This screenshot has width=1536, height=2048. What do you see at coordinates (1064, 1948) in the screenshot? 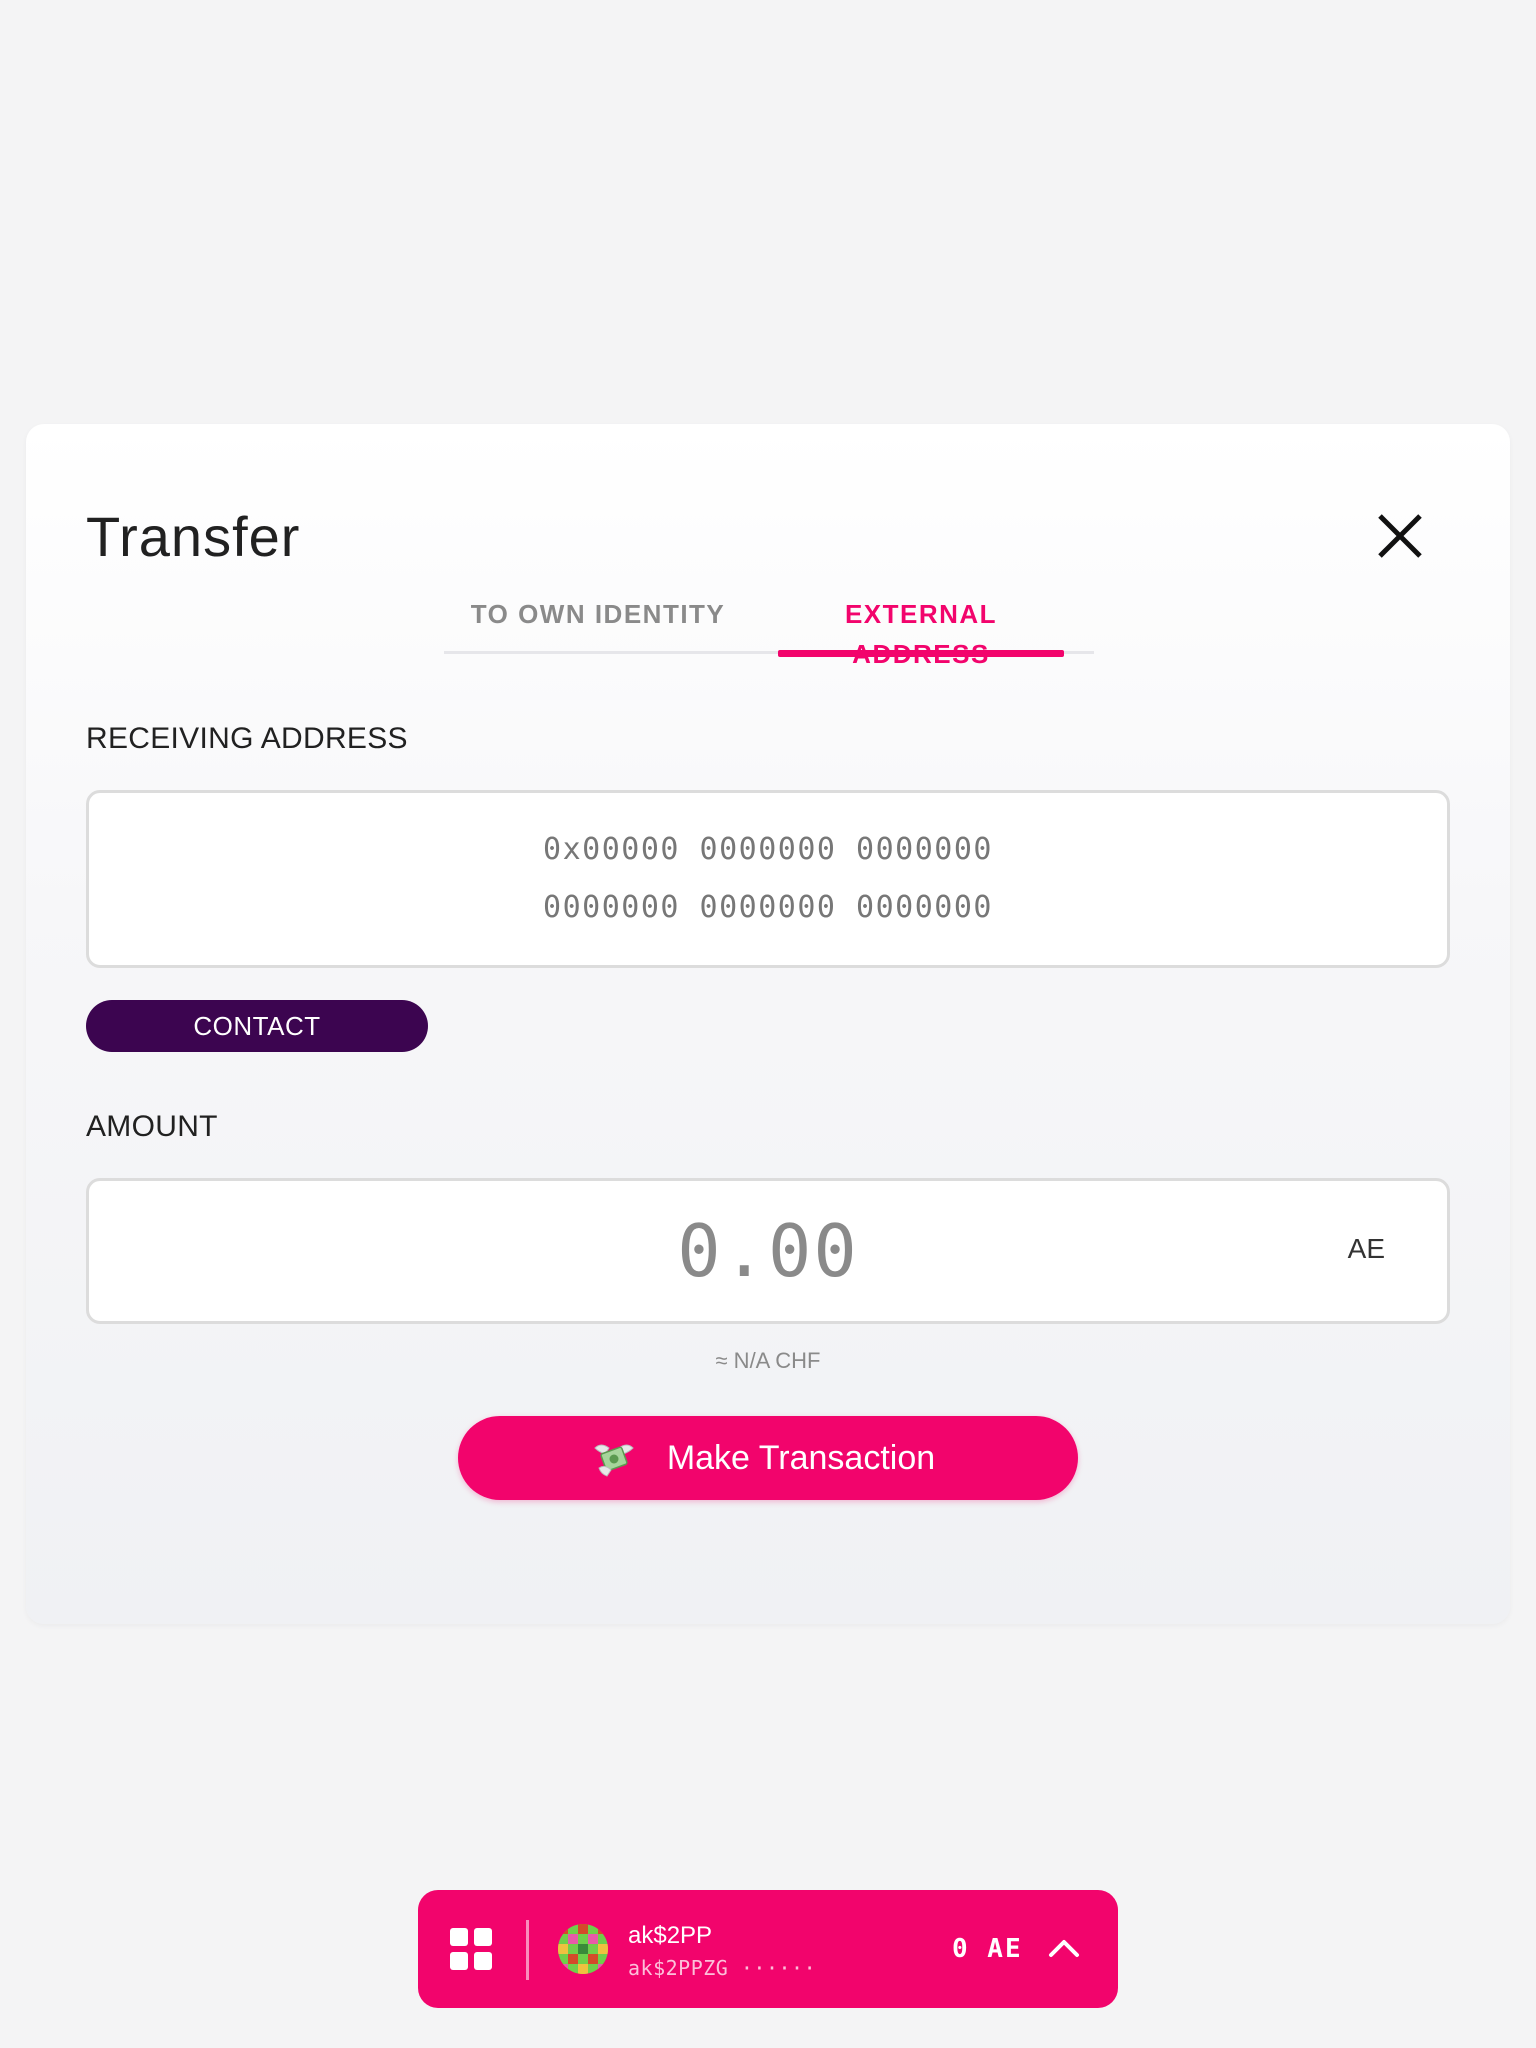
I see `chevron-up-icon` at bounding box center [1064, 1948].